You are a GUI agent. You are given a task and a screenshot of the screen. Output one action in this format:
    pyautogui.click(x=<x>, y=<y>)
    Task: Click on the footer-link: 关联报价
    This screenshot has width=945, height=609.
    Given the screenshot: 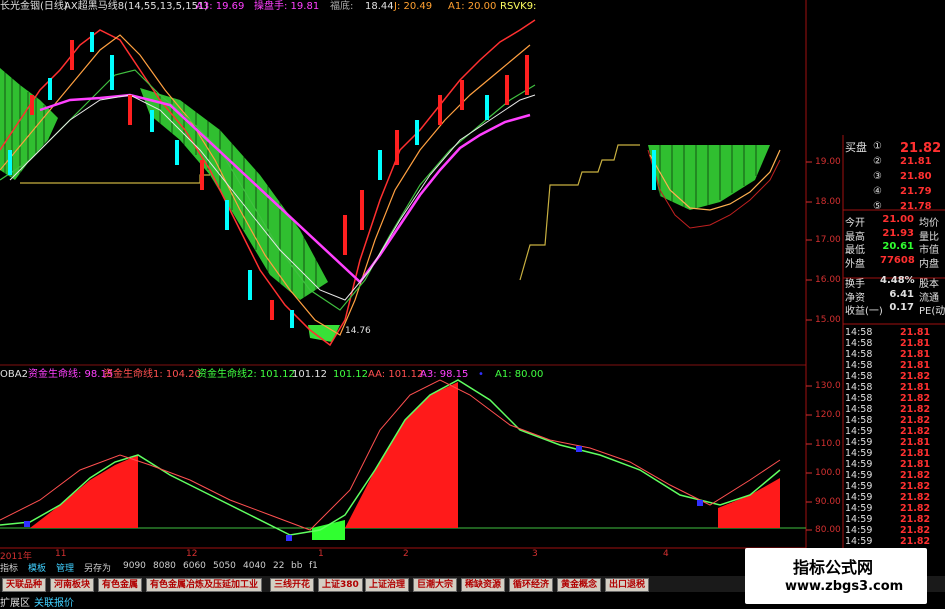 What is the action you would take?
    pyautogui.click(x=54, y=601)
    